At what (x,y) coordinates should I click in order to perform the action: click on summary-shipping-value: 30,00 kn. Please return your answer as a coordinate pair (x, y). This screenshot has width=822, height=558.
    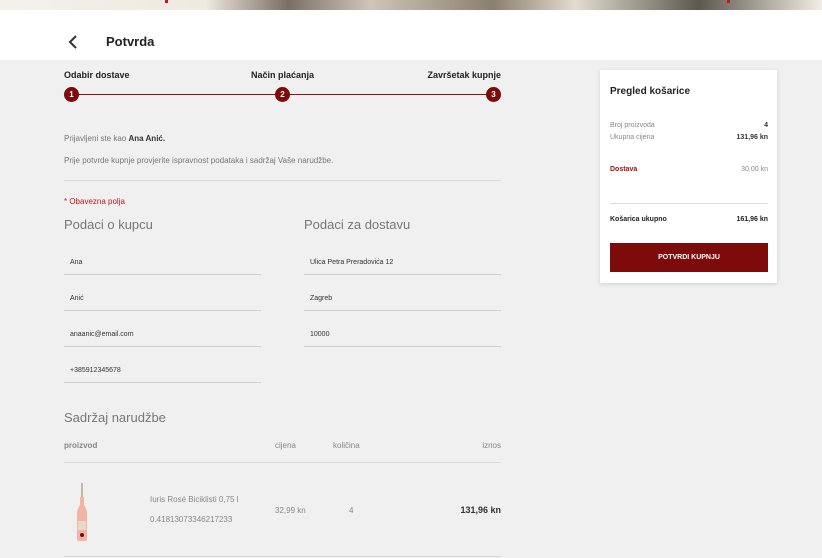
    Looking at the image, I should click on (754, 169).